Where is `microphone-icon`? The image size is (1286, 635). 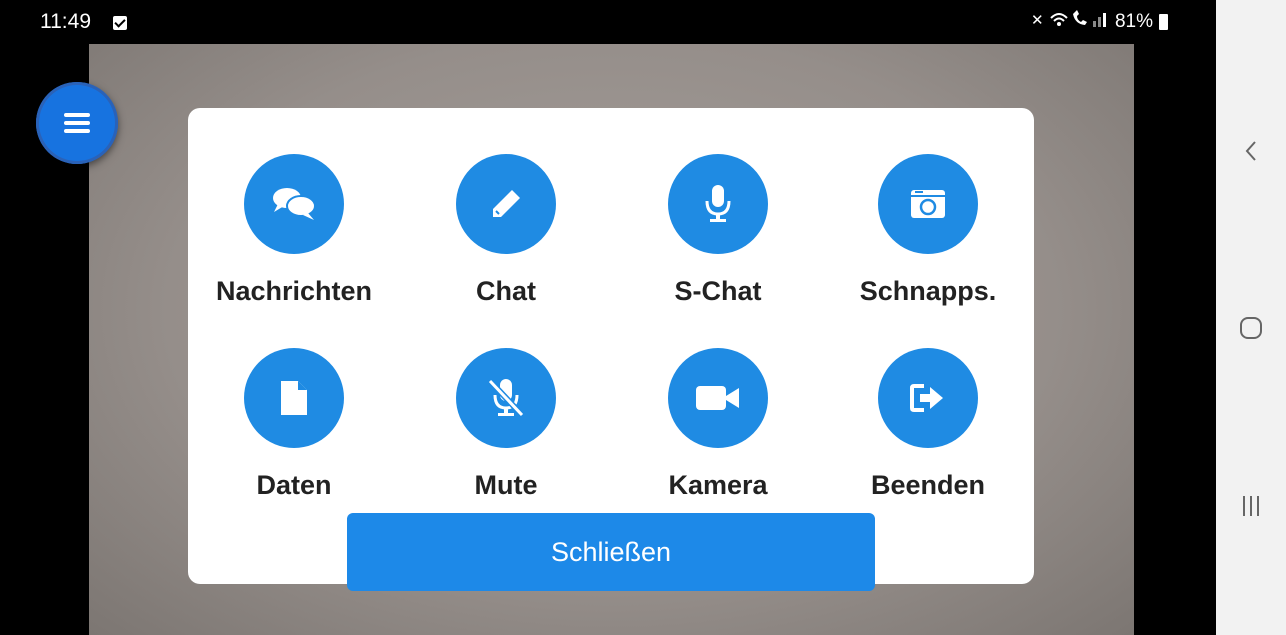 microphone-icon is located at coordinates (718, 204).